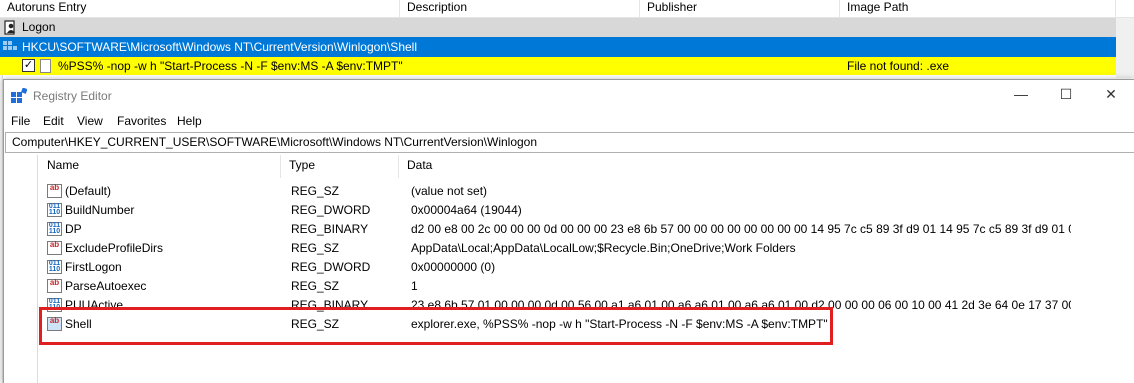 This screenshot has width=1134, height=383. I want to click on window-title: Registry Editor, so click(72, 96).